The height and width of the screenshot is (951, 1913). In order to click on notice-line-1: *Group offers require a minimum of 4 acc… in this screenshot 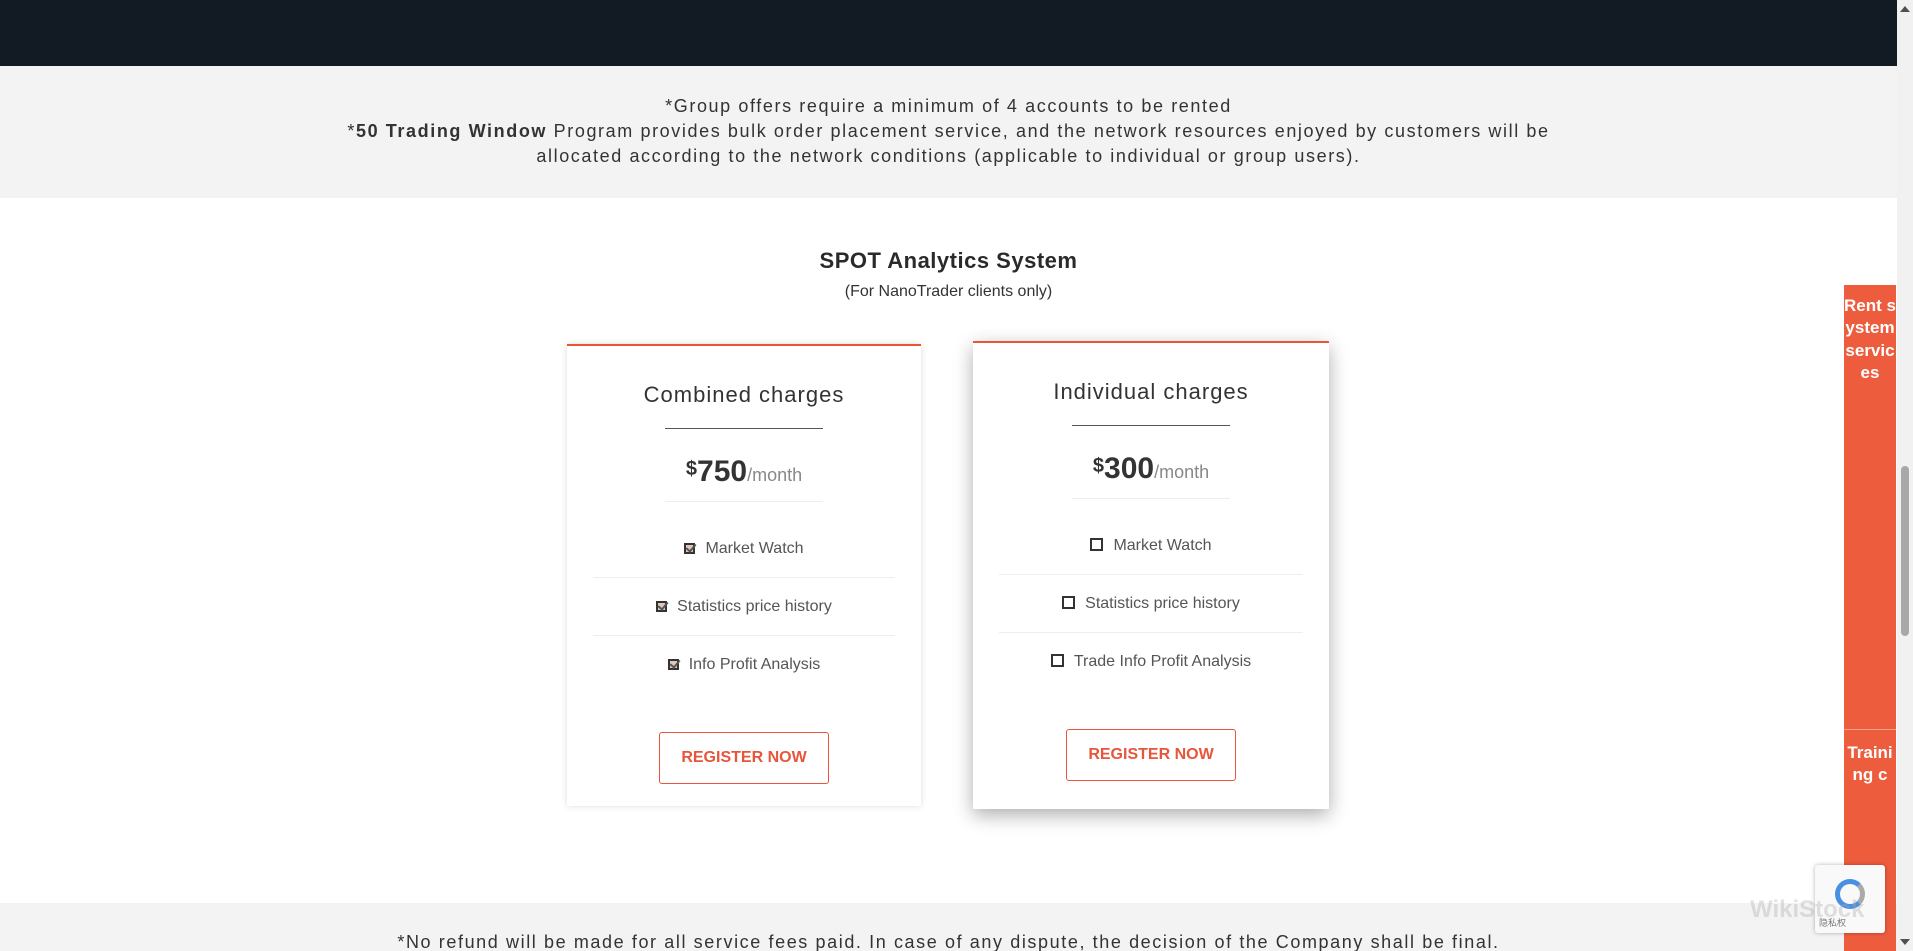, I will do `click(948, 106)`.